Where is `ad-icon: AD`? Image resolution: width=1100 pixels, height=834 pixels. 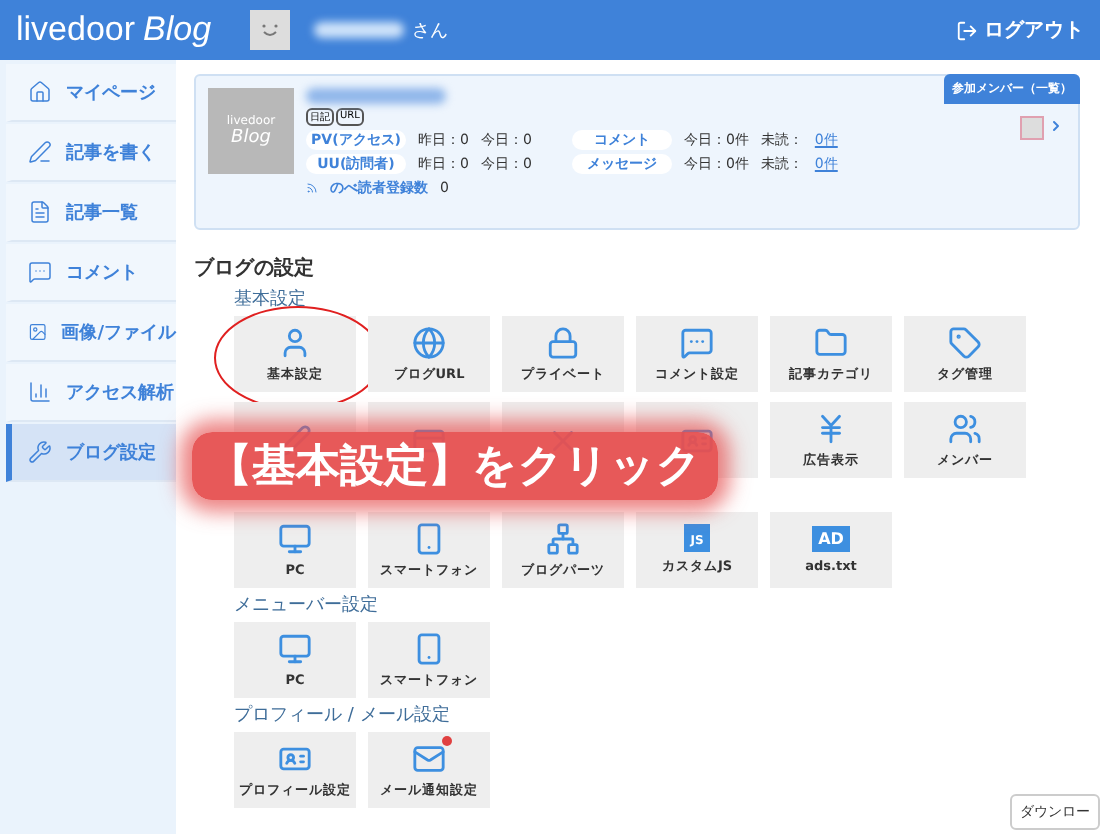
ad-icon: AD is located at coordinates (831, 539).